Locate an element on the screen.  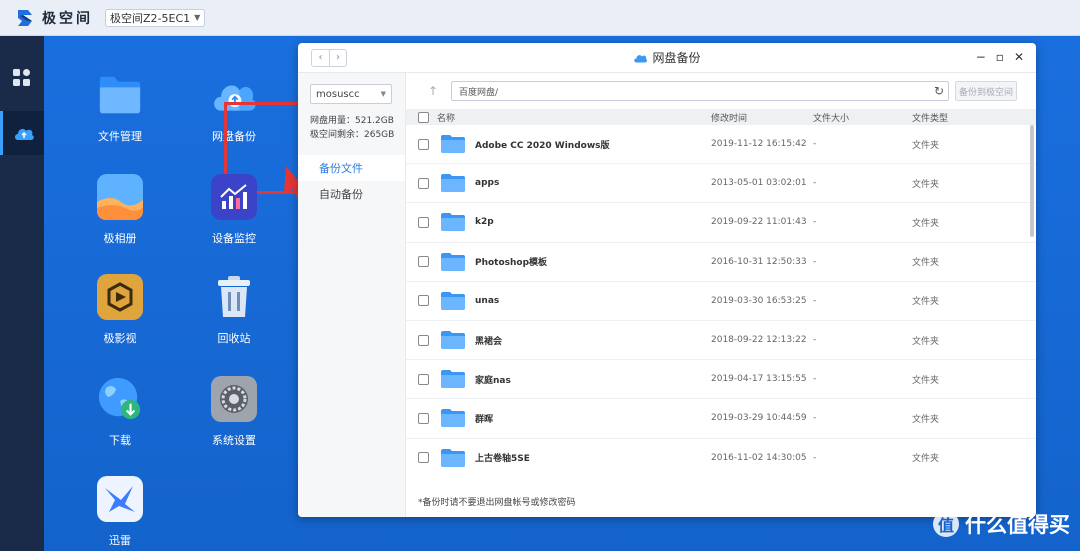
app-download: 下载 is located at coordinates (120, 412).